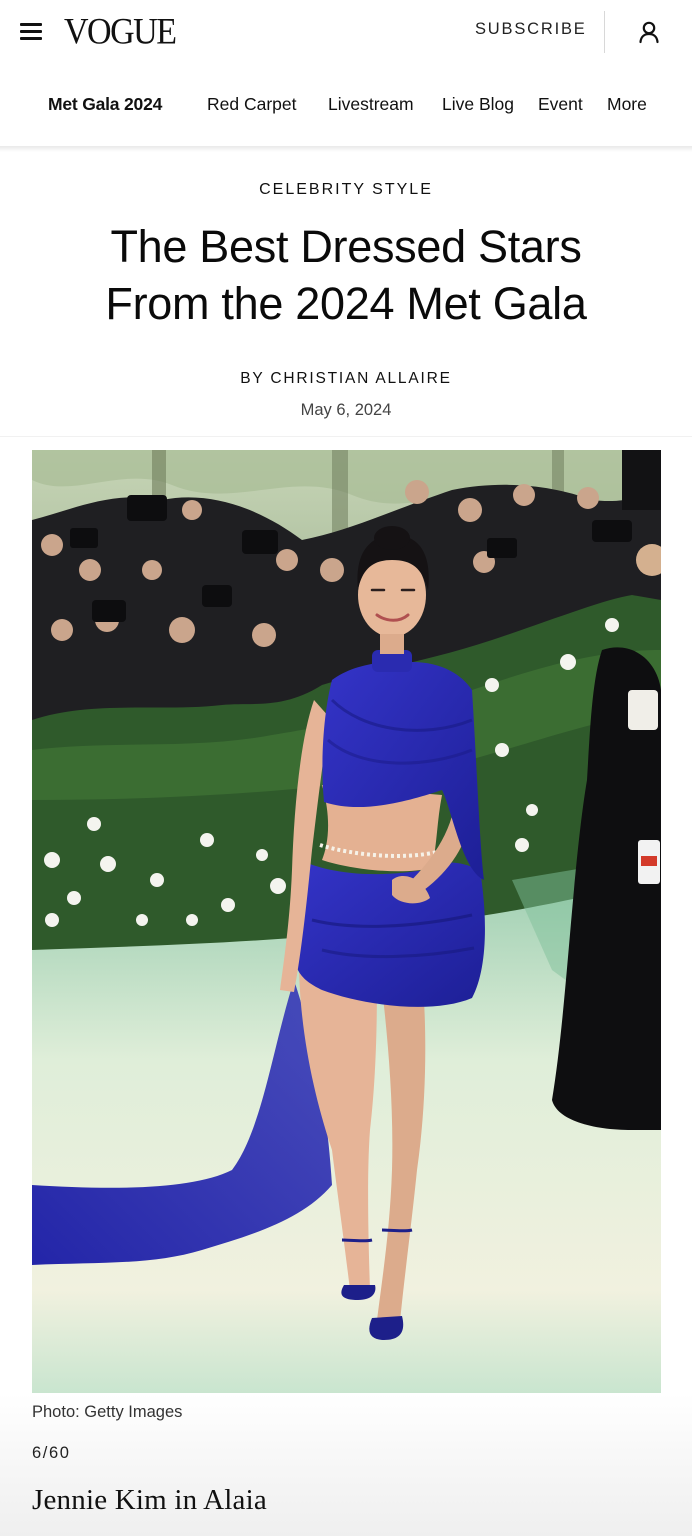 The image size is (692, 1536). Describe the element at coordinates (51, 1453) in the screenshot. I see `slide-counter: 6/60` at that location.